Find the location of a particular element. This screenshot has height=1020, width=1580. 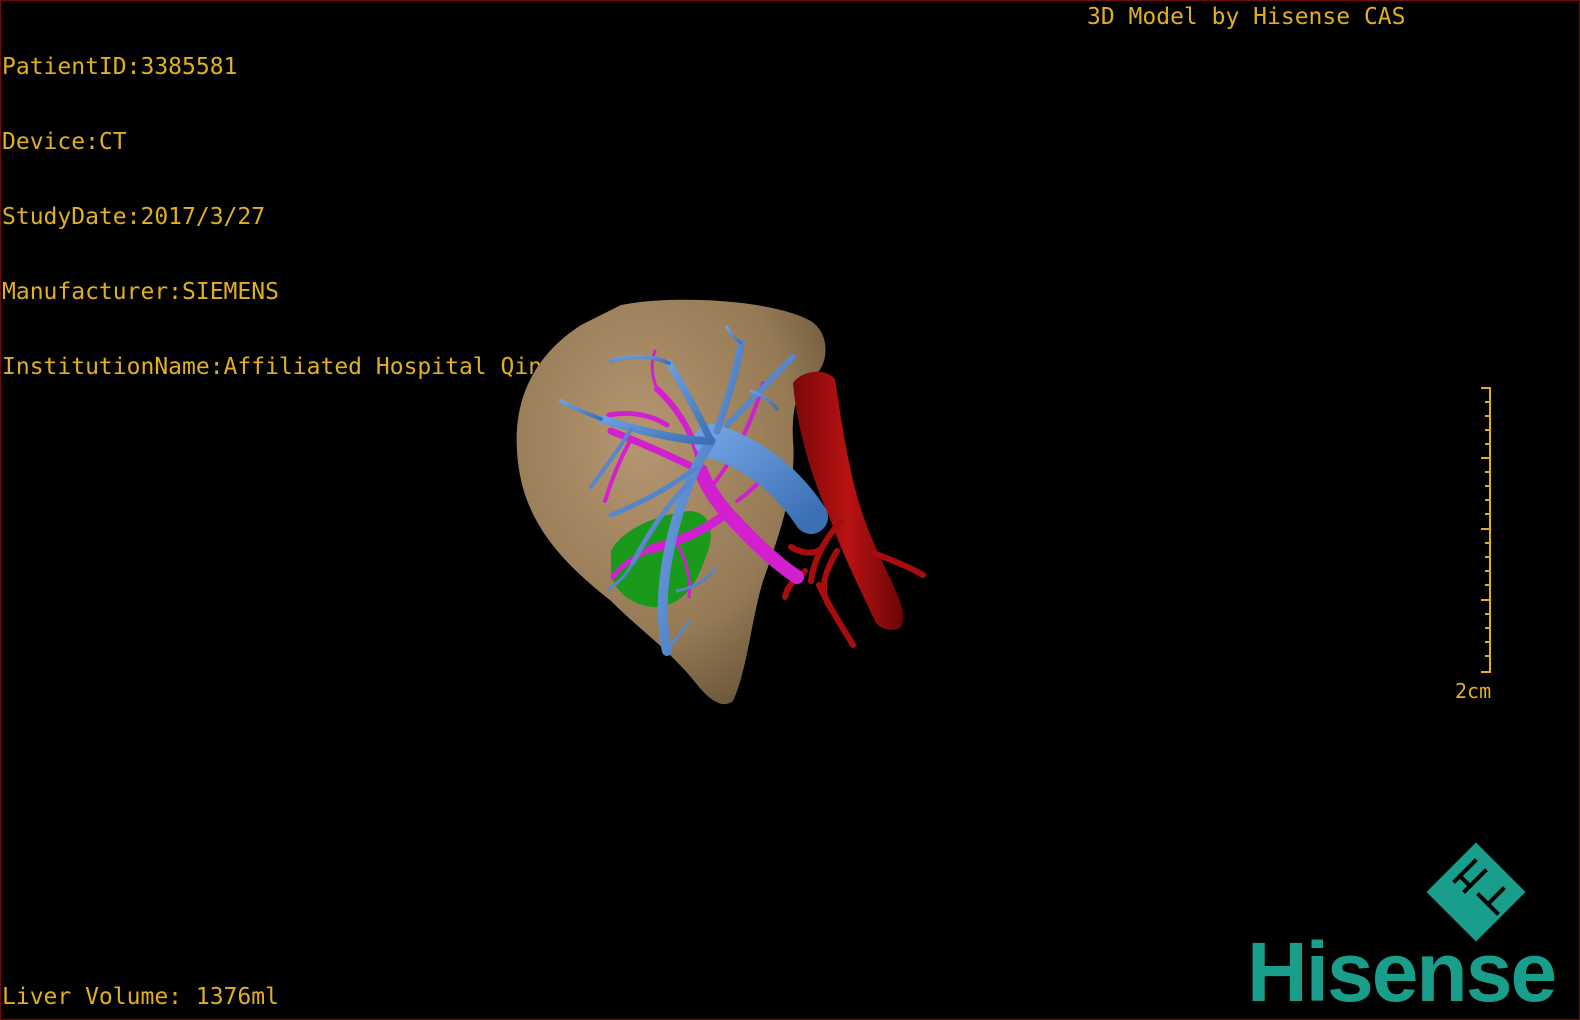

hisense-logo-wordmark: Hisense is located at coordinates (1402, 972).